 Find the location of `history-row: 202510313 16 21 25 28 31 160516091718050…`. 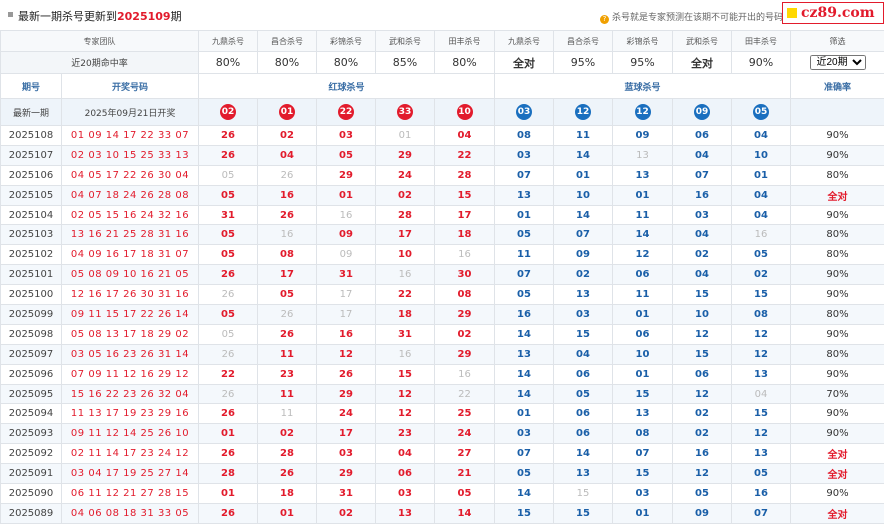

history-row: 202510313 16 21 25 28 31 160516091718050… is located at coordinates (442, 235).